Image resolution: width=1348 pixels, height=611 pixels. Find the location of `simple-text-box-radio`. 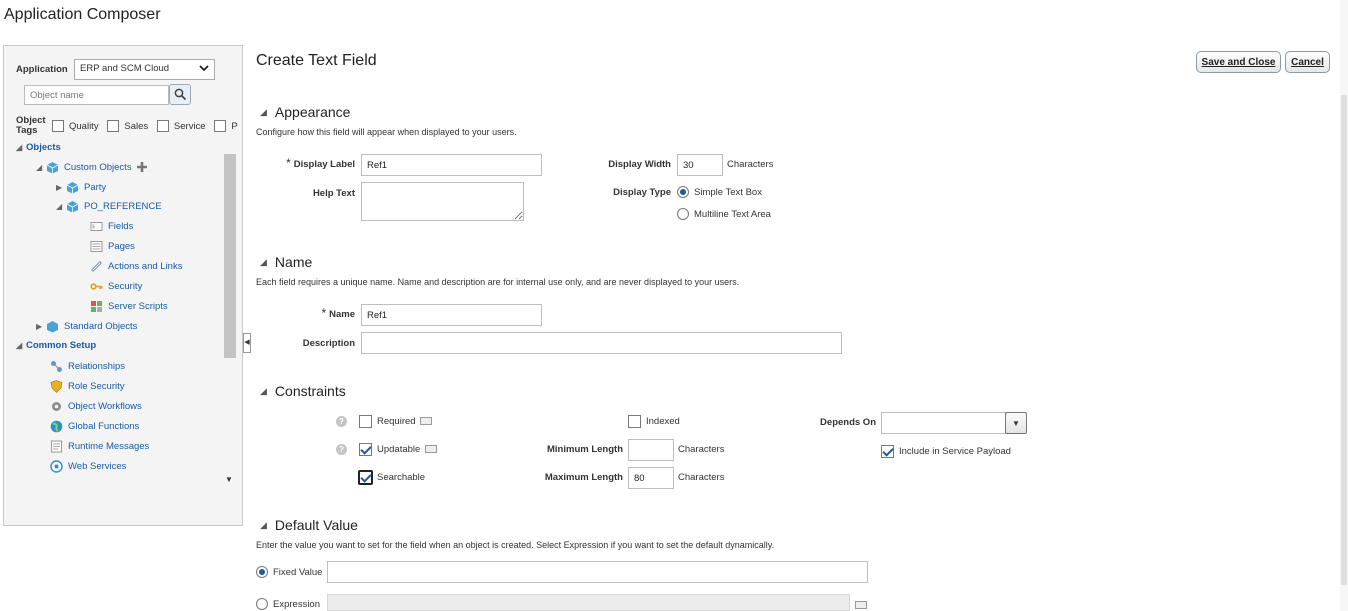

simple-text-box-radio is located at coordinates (683, 192).